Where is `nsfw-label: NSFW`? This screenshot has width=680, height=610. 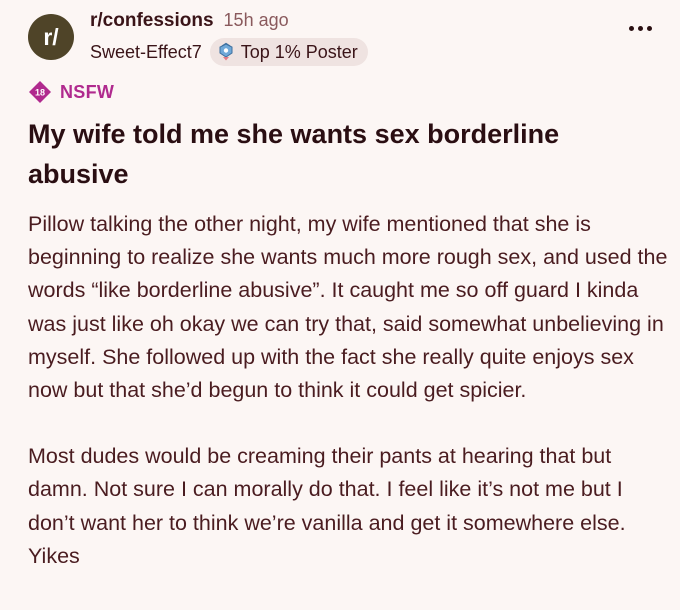 nsfw-label: NSFW is located at coordinates (87, 91).